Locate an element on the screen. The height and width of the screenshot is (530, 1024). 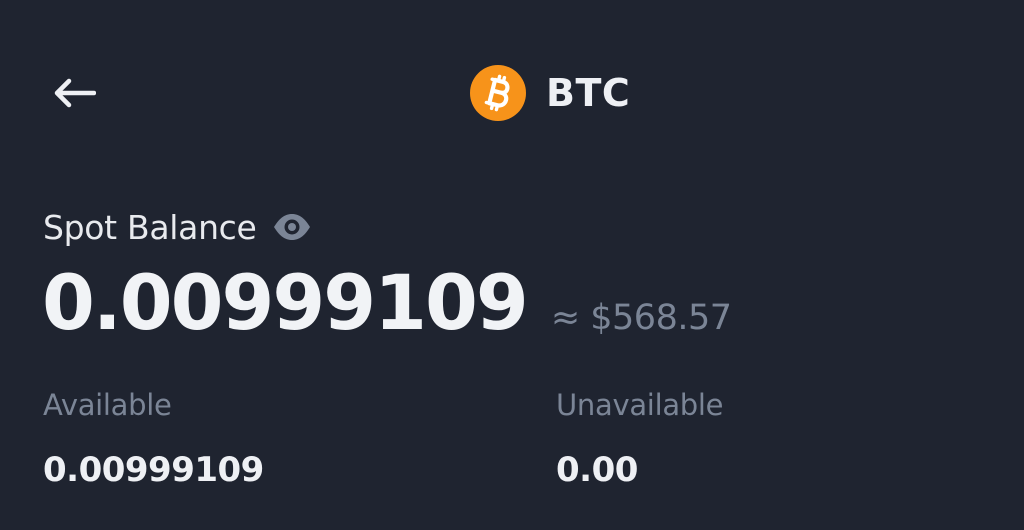
arrow-left-icon is located at coordinates (75, 93).